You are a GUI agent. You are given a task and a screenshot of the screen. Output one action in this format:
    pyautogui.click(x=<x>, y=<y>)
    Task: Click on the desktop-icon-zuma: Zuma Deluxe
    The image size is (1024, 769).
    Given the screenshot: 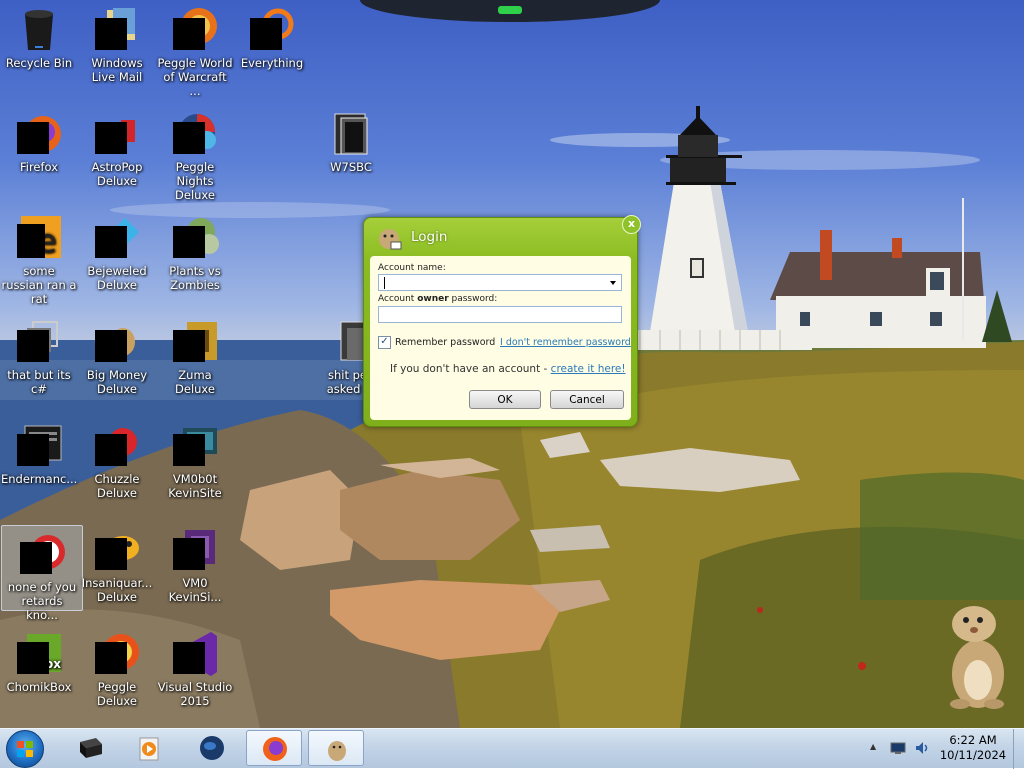 What is the action you would take?
    pyautogui.click(x=195, y=355)
    